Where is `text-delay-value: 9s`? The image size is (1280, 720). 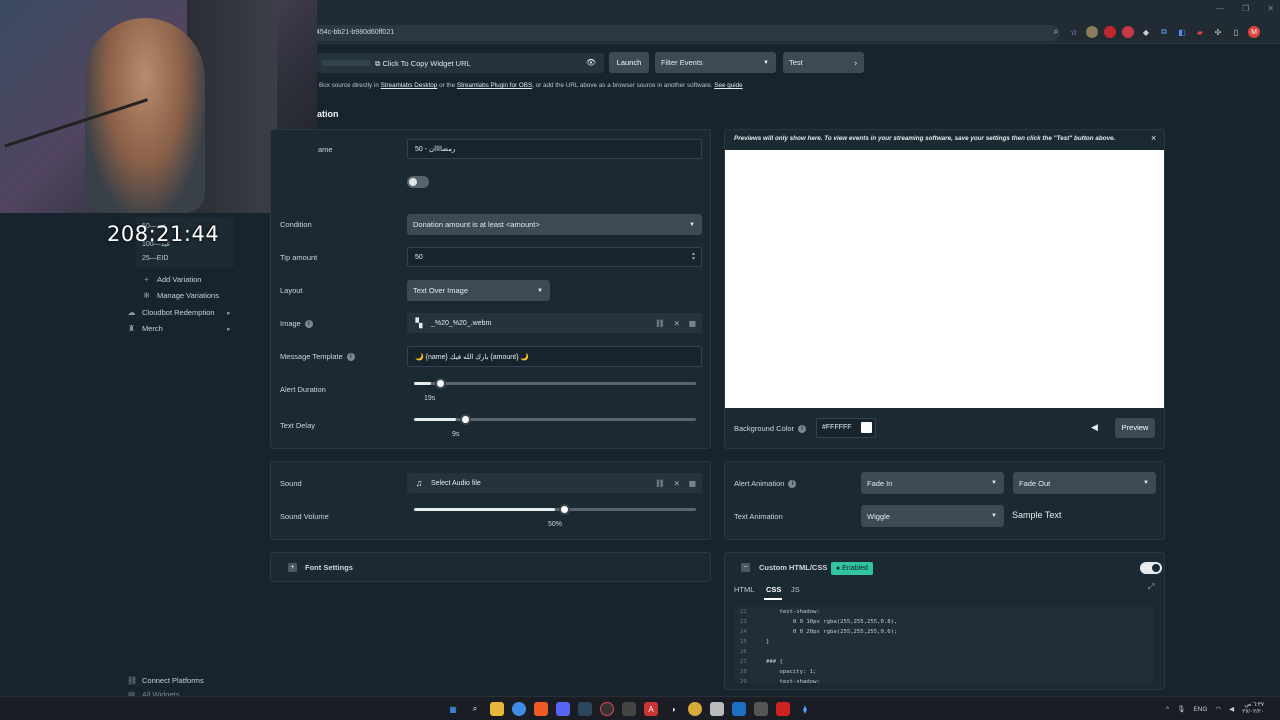 text-delay-value: 9s is located at coordinates (456, 434).